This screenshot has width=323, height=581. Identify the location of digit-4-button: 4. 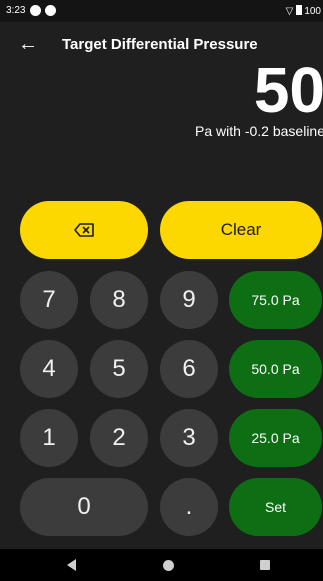
(49, 369).